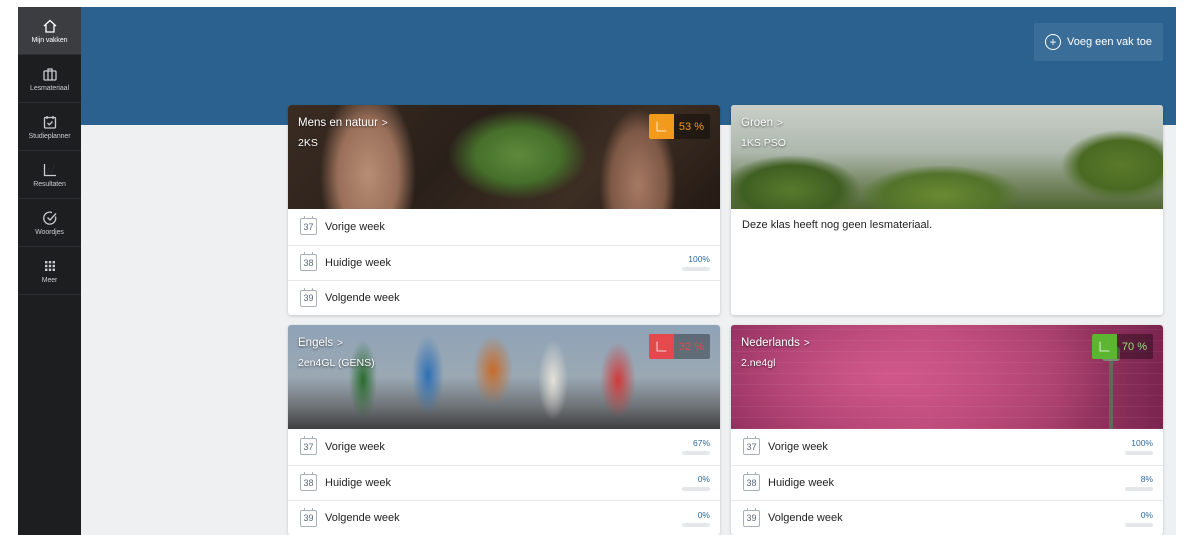  Describe the element at coordinates (1138, 483) in the screenshot. I see `progress-indicator: 8%` at that location.